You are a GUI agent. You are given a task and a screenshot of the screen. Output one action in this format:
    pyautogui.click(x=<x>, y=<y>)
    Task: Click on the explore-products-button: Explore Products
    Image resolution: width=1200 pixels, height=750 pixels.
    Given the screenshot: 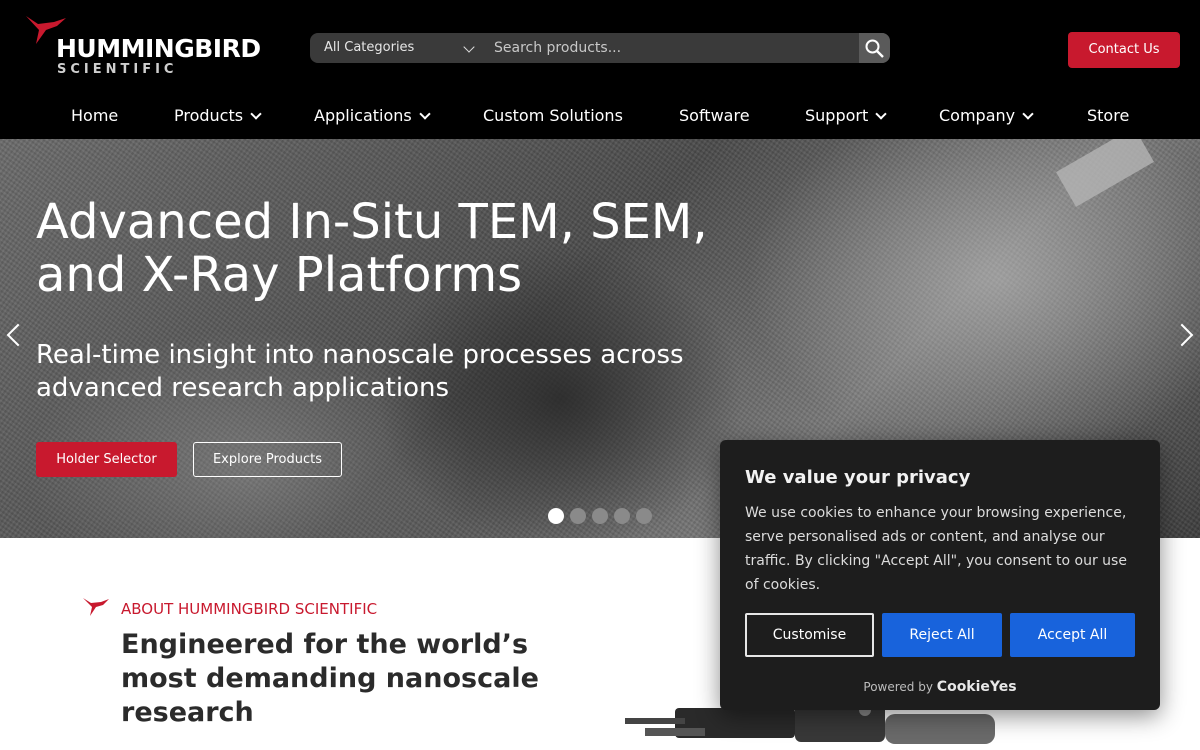 What is the action you would take?
    pyautogui.click(x=267, y=459)
    